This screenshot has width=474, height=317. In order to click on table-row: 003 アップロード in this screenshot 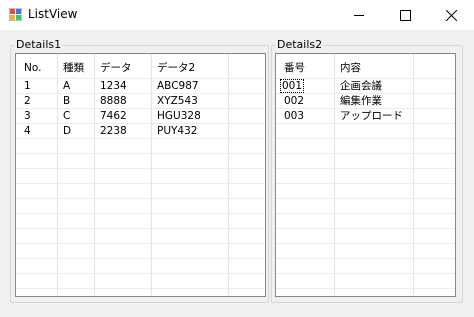, I will do `click(365, 116)`.